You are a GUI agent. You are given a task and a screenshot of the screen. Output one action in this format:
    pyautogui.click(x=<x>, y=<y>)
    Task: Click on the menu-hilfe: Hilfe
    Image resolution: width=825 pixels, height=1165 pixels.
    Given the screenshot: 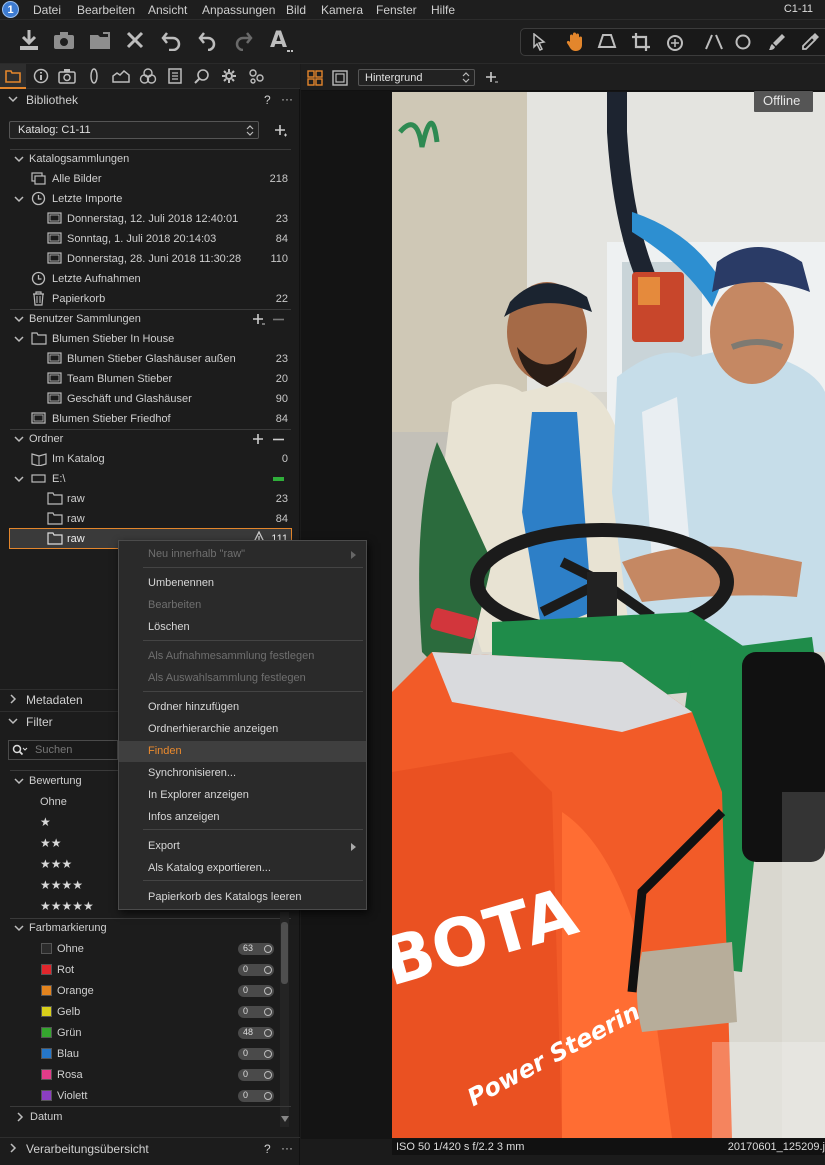 What is the action you would take?
    pyautogui.click(x=443, y=10)
    